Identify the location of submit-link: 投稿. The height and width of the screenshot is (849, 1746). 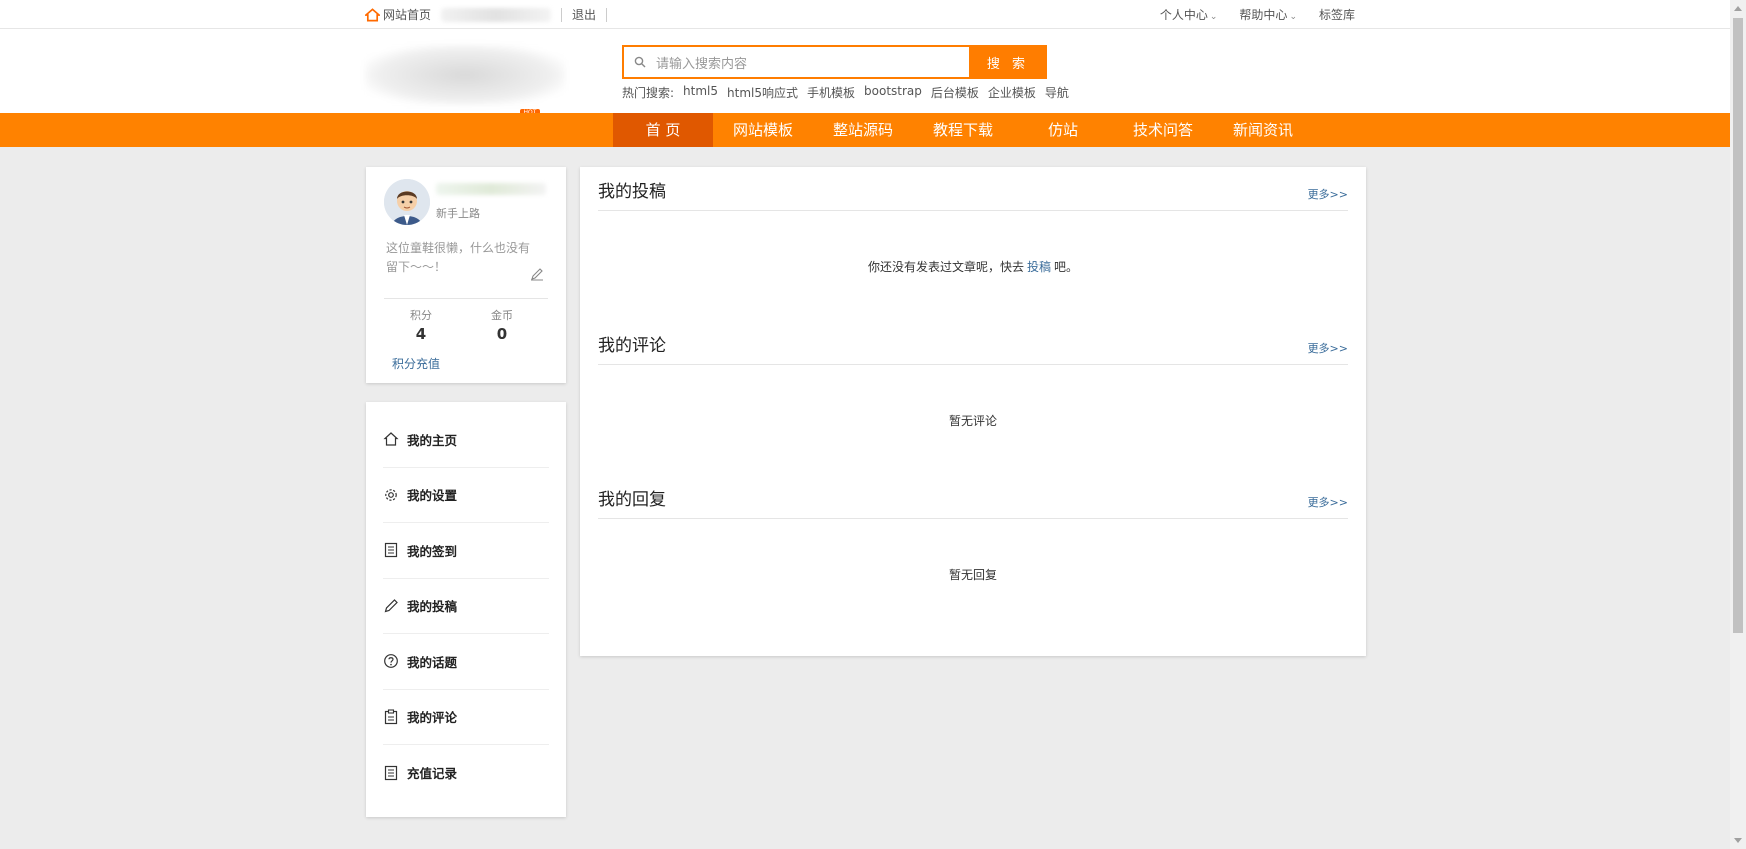
(1039, 266).